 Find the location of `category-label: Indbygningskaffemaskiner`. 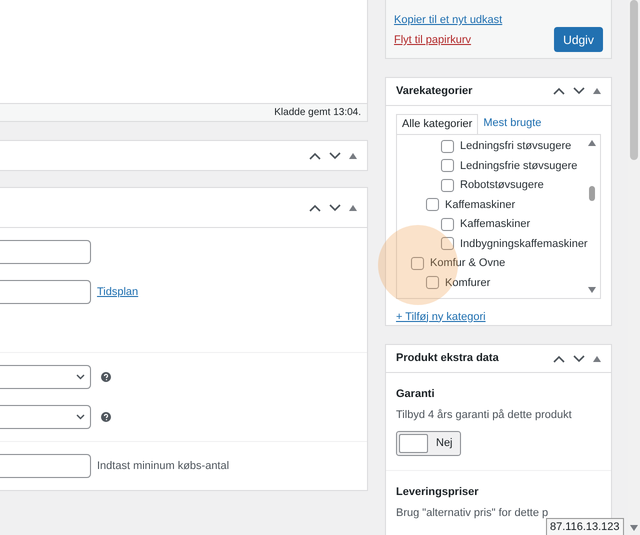

category-label: Indbygningskaffemaskiner is located at coordinates (524, 244).